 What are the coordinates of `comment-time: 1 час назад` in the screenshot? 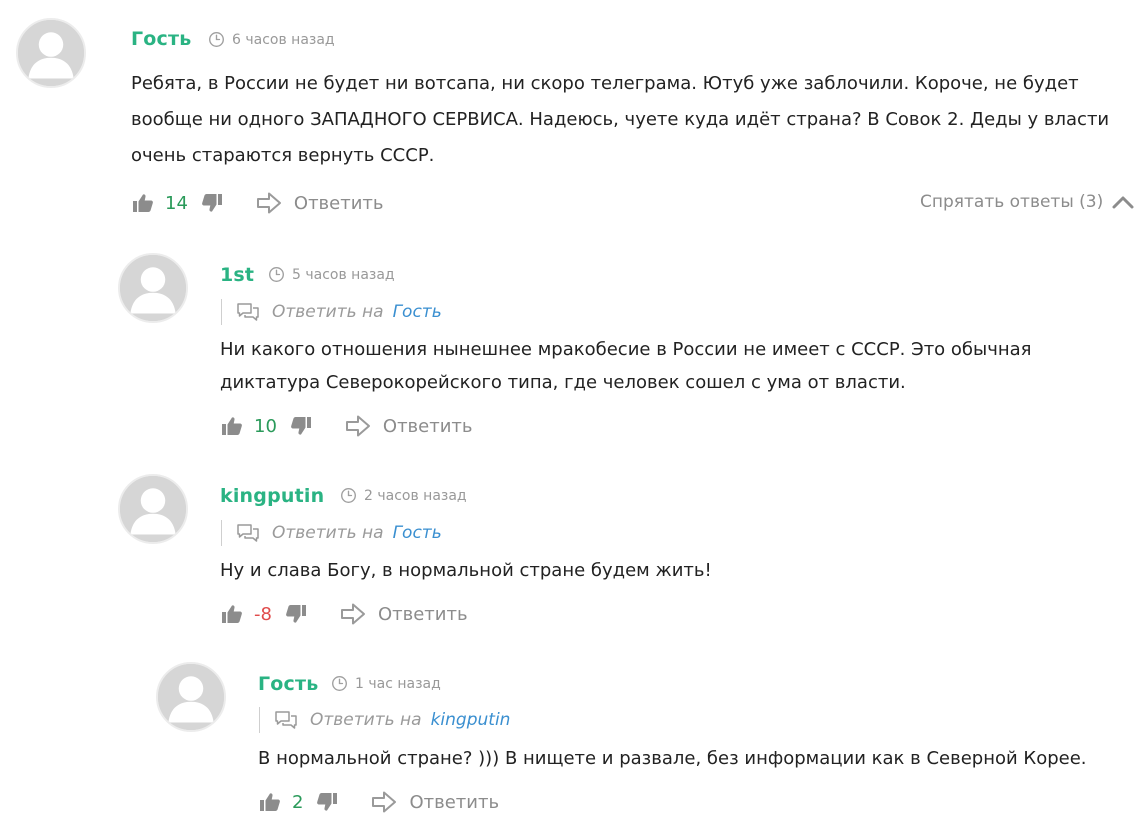 It's located at (386, 683).